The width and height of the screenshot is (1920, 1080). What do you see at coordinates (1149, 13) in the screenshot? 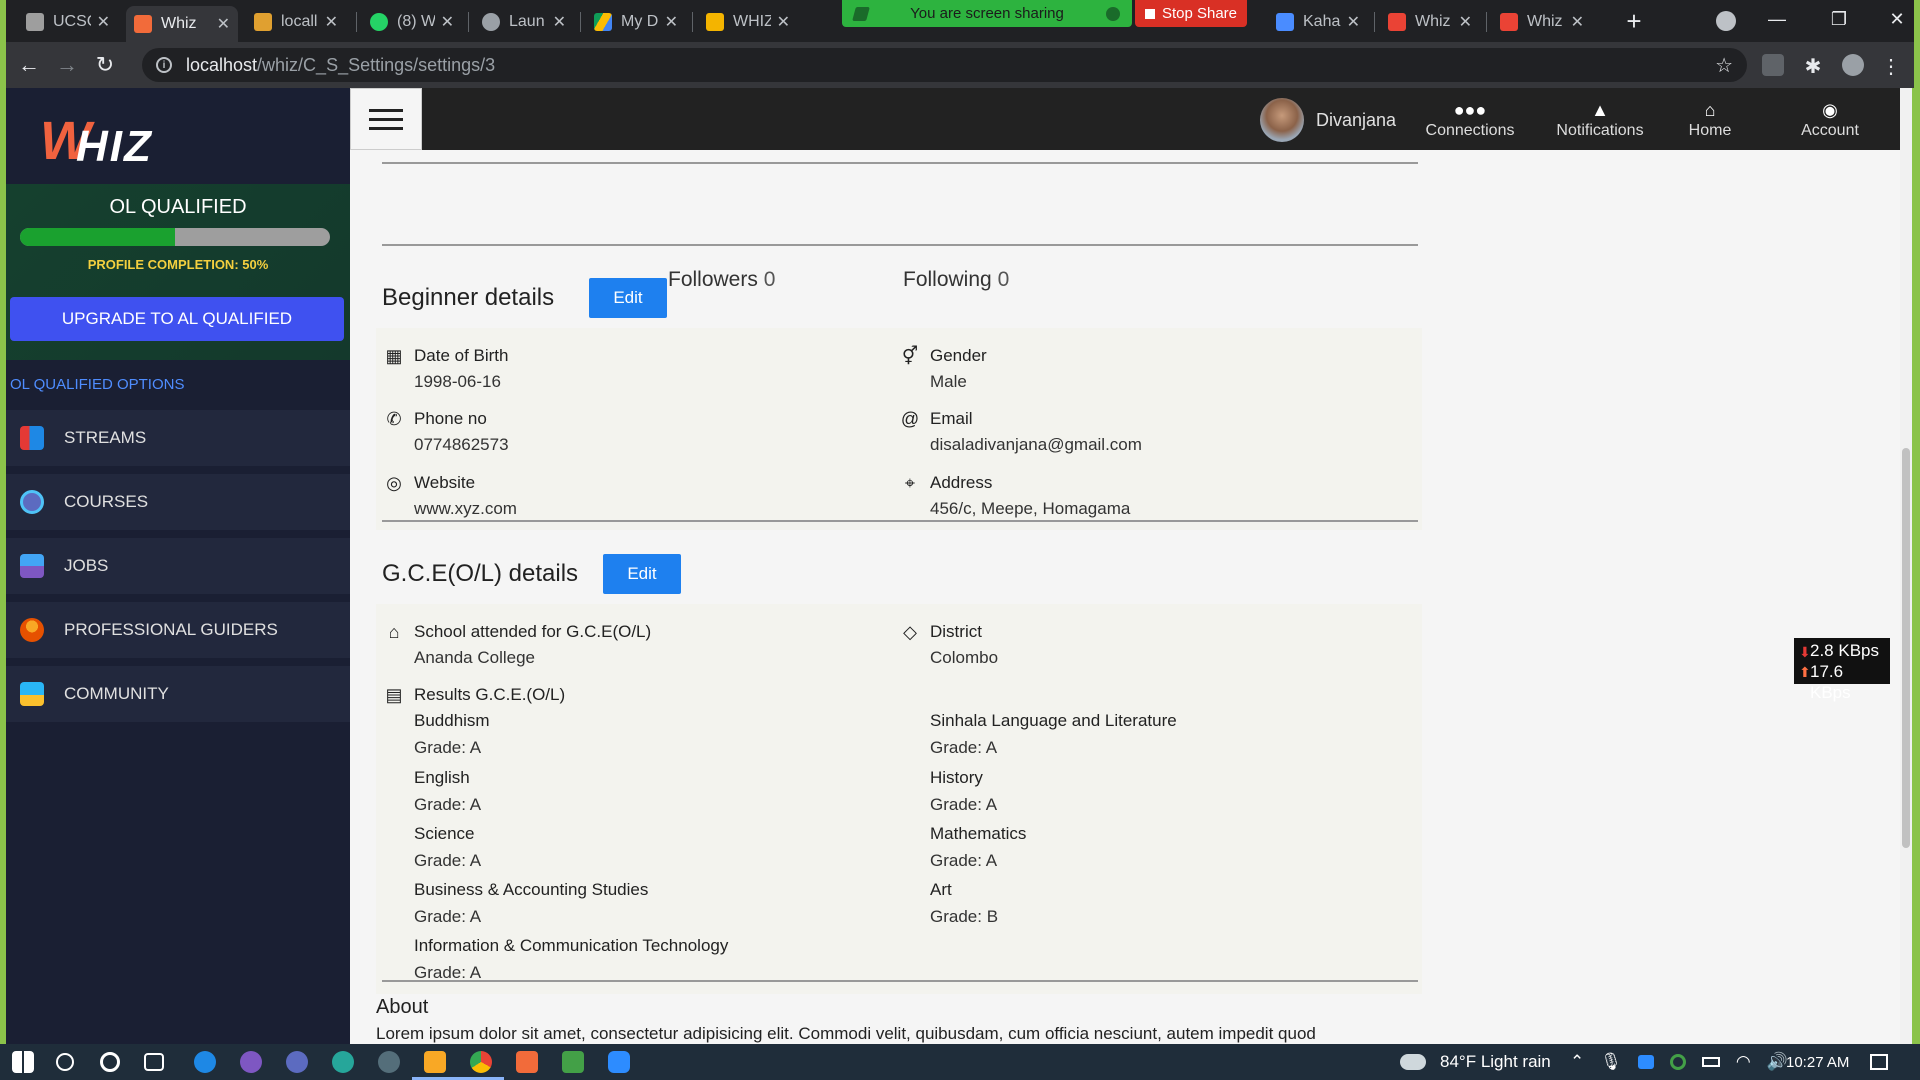
I see `stop-icon` at bounding box center [1149, 13].